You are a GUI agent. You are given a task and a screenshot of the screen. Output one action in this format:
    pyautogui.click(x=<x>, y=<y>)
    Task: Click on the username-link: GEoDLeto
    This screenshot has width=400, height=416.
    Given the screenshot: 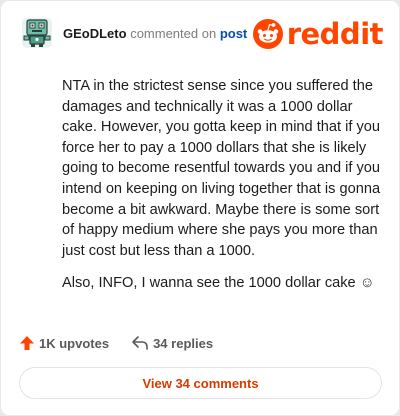 What is the action you would take?
    pyautogui.click(x=95, y=33)
    